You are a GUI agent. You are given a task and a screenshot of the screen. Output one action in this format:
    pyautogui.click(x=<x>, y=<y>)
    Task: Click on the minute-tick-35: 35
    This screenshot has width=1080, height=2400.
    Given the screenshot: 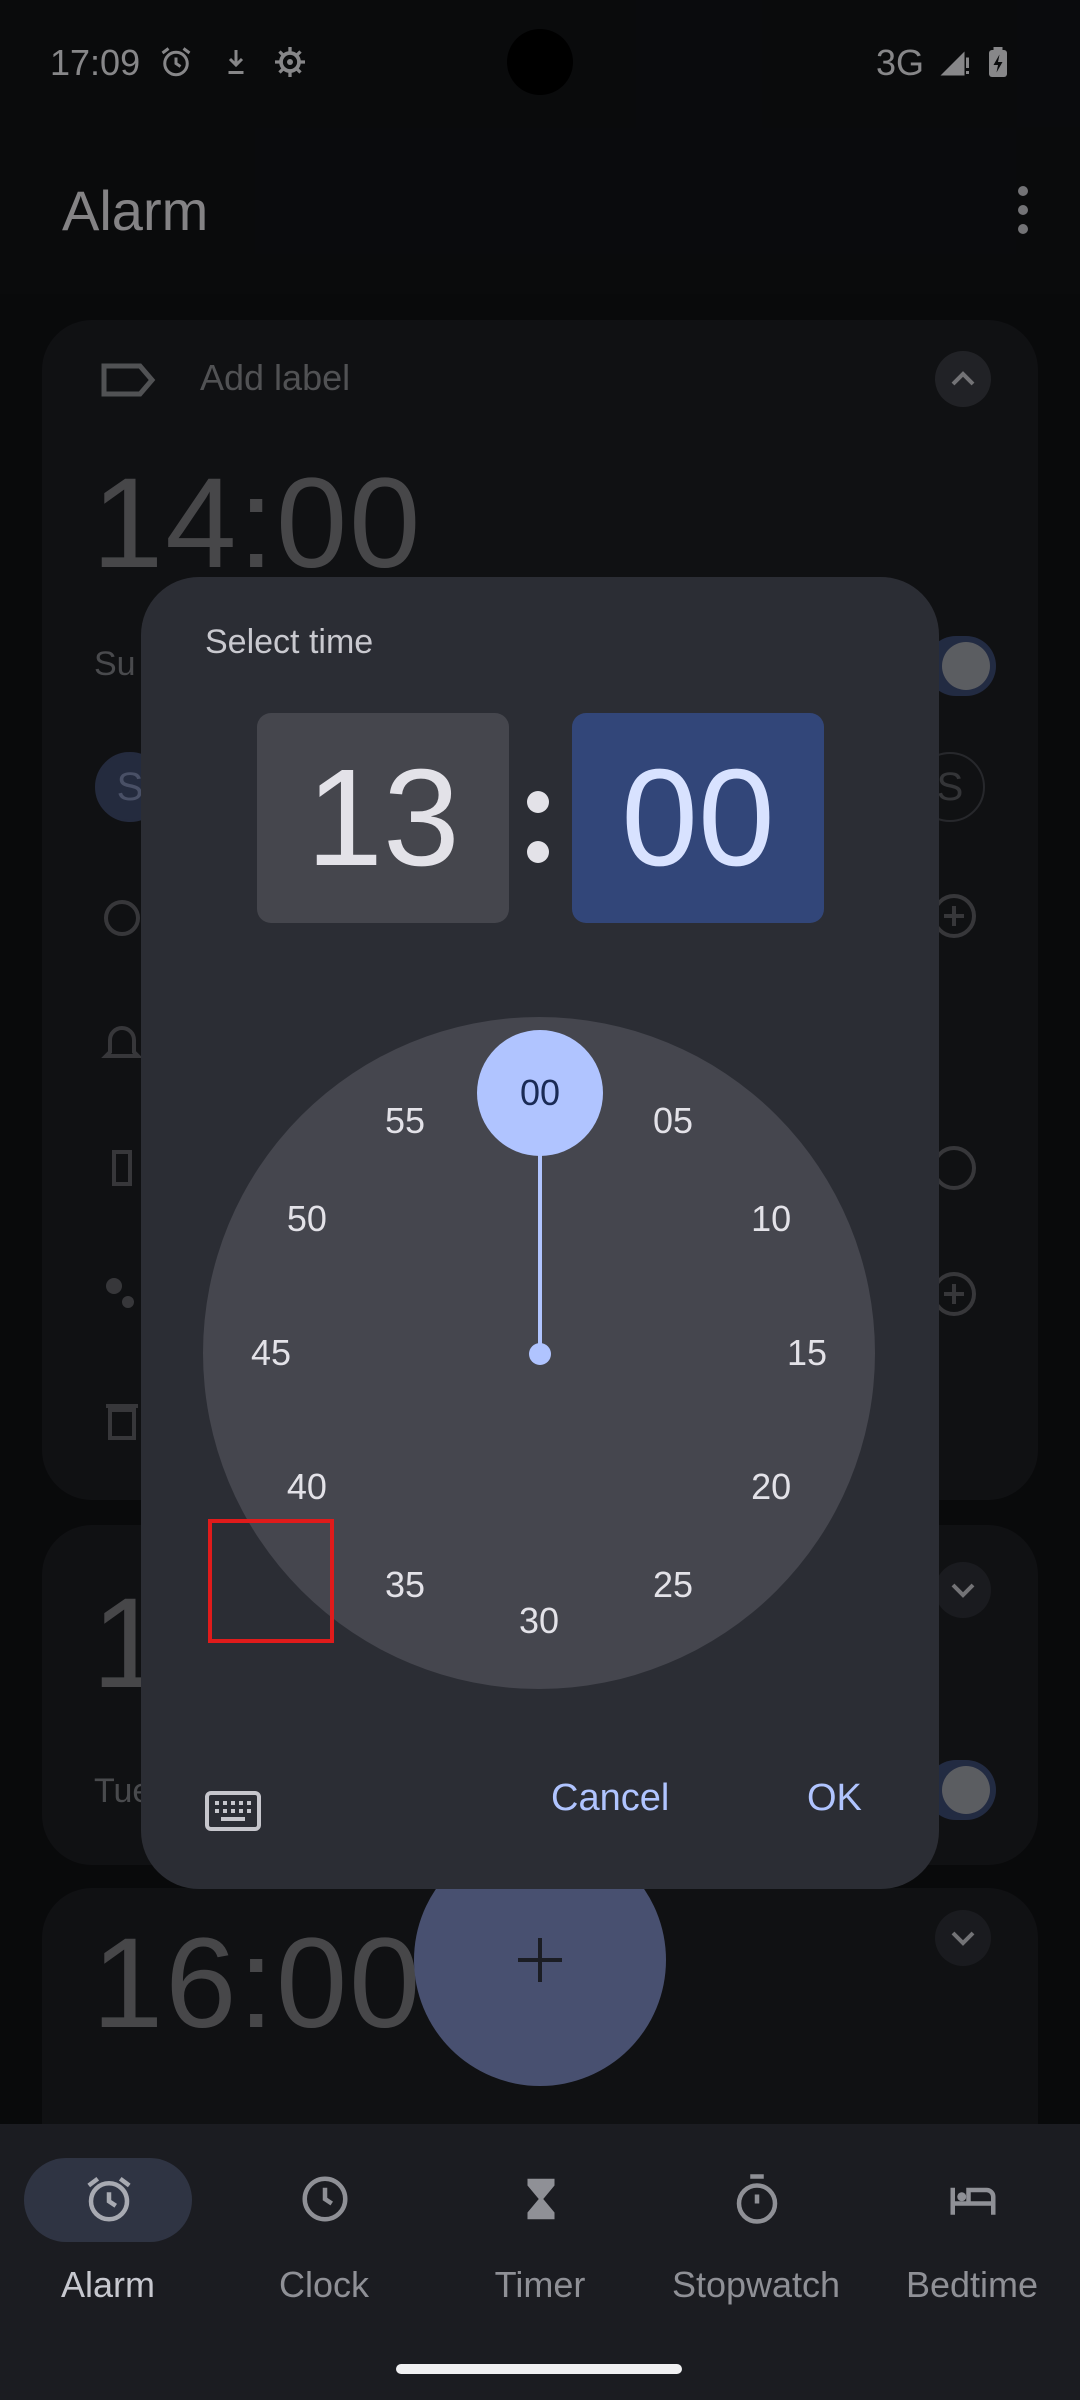 What is the action you would take?
    pyautogui.click(x=405, y=1585)
    